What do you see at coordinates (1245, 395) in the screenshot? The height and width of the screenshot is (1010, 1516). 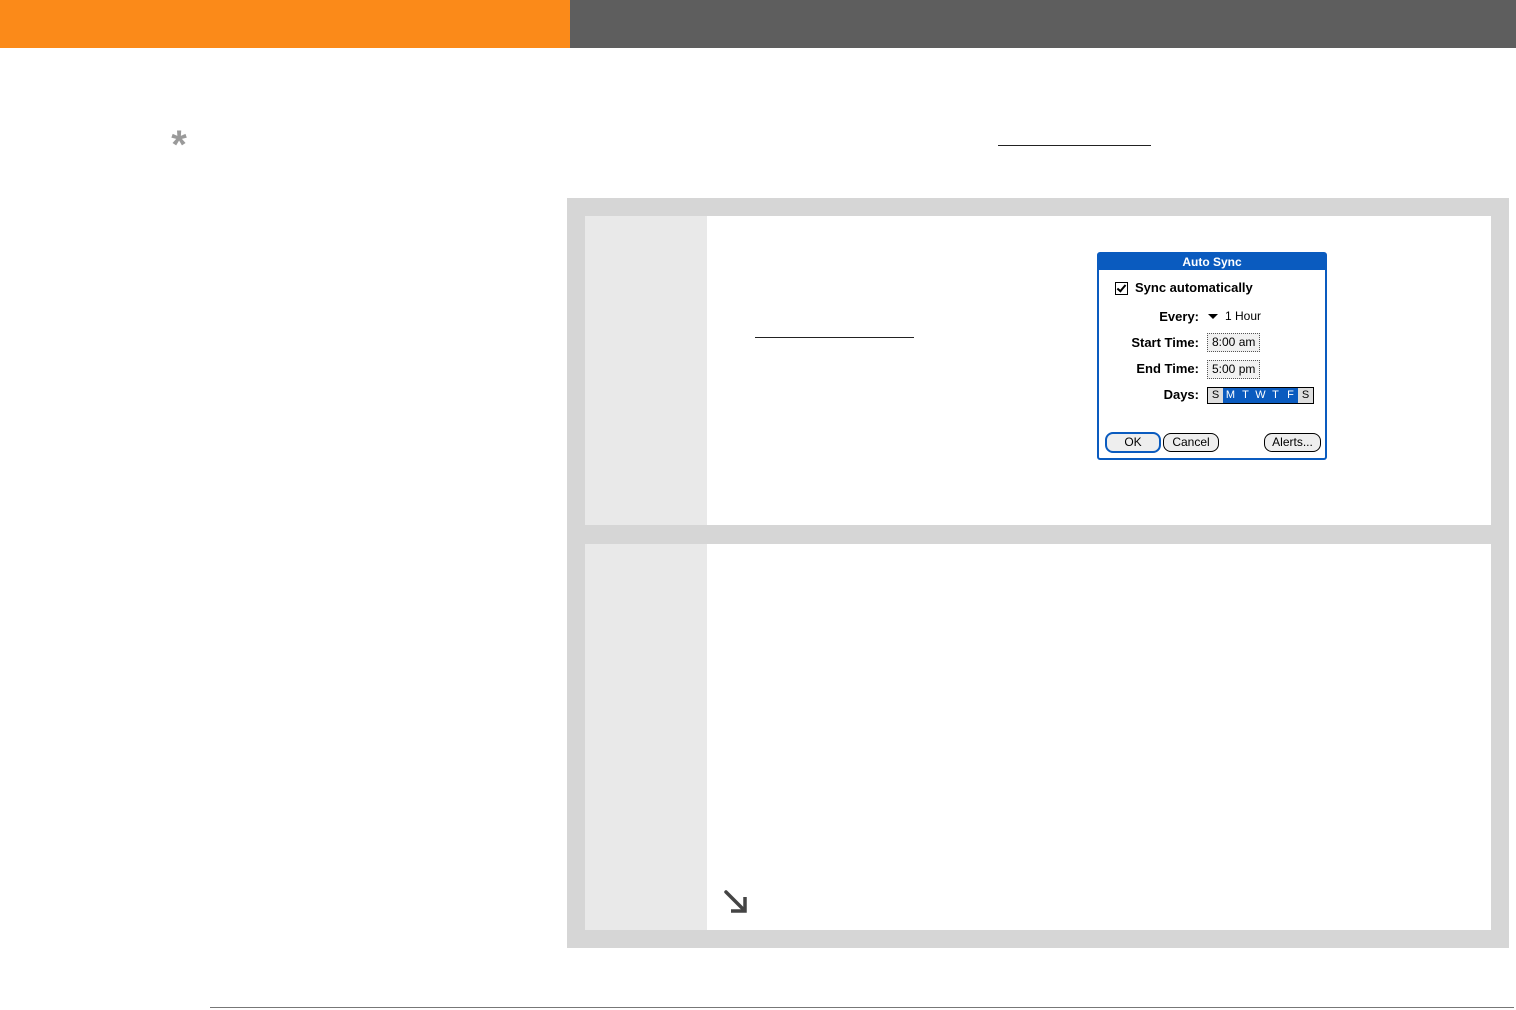 I see `day-tuesday: T` at bounding box center [1245, 395].